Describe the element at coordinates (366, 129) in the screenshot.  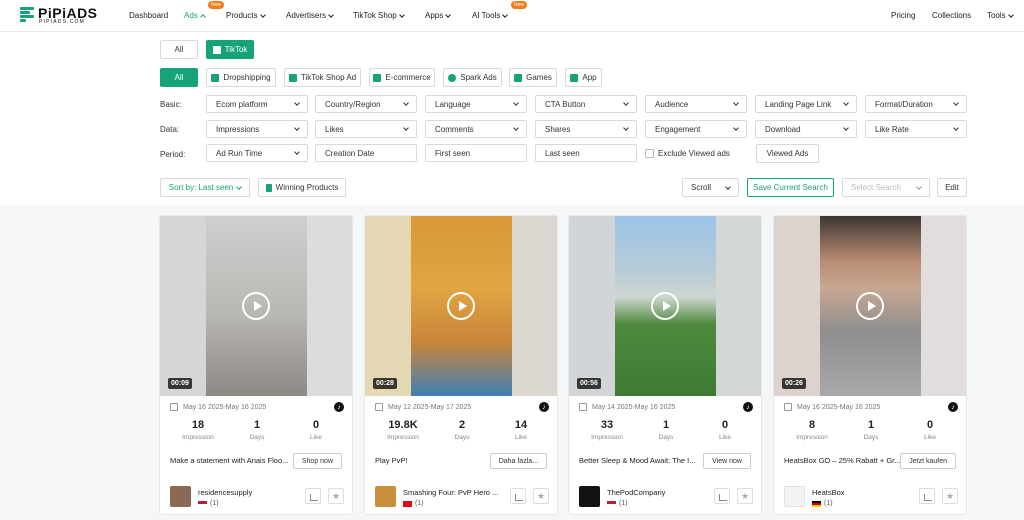
I see `filter-likes: Likes` at that location.